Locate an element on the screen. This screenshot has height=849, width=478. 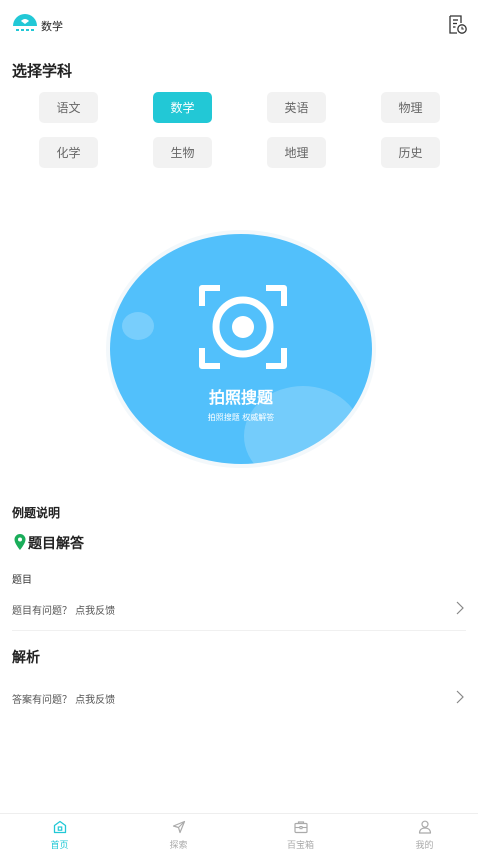
location-pin-icon is located at coordinates (20, 542).